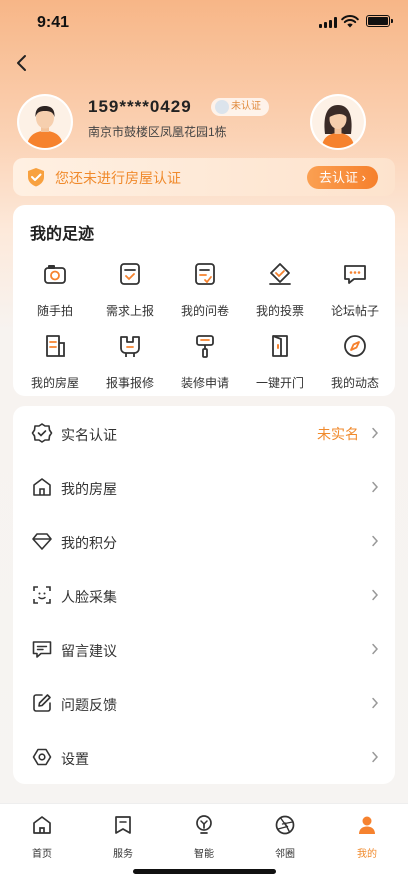  What do you see at coordinates (205, 346) in the screenshot?
I see `paint-brush-icon` at bounding box center [205, 346].